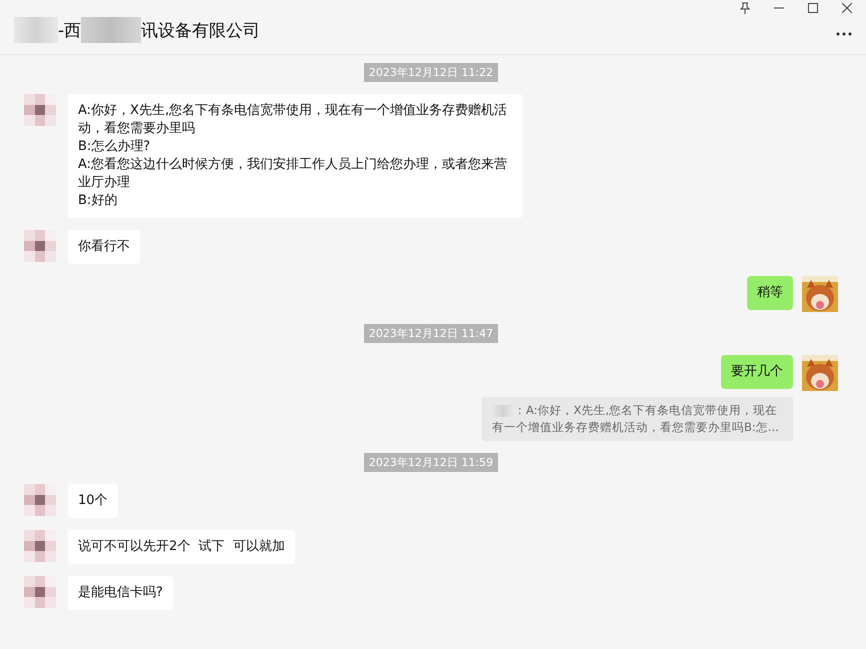 This screenshot has width=866, height=649. I want to click on maximize-icon, so click(813, 8).